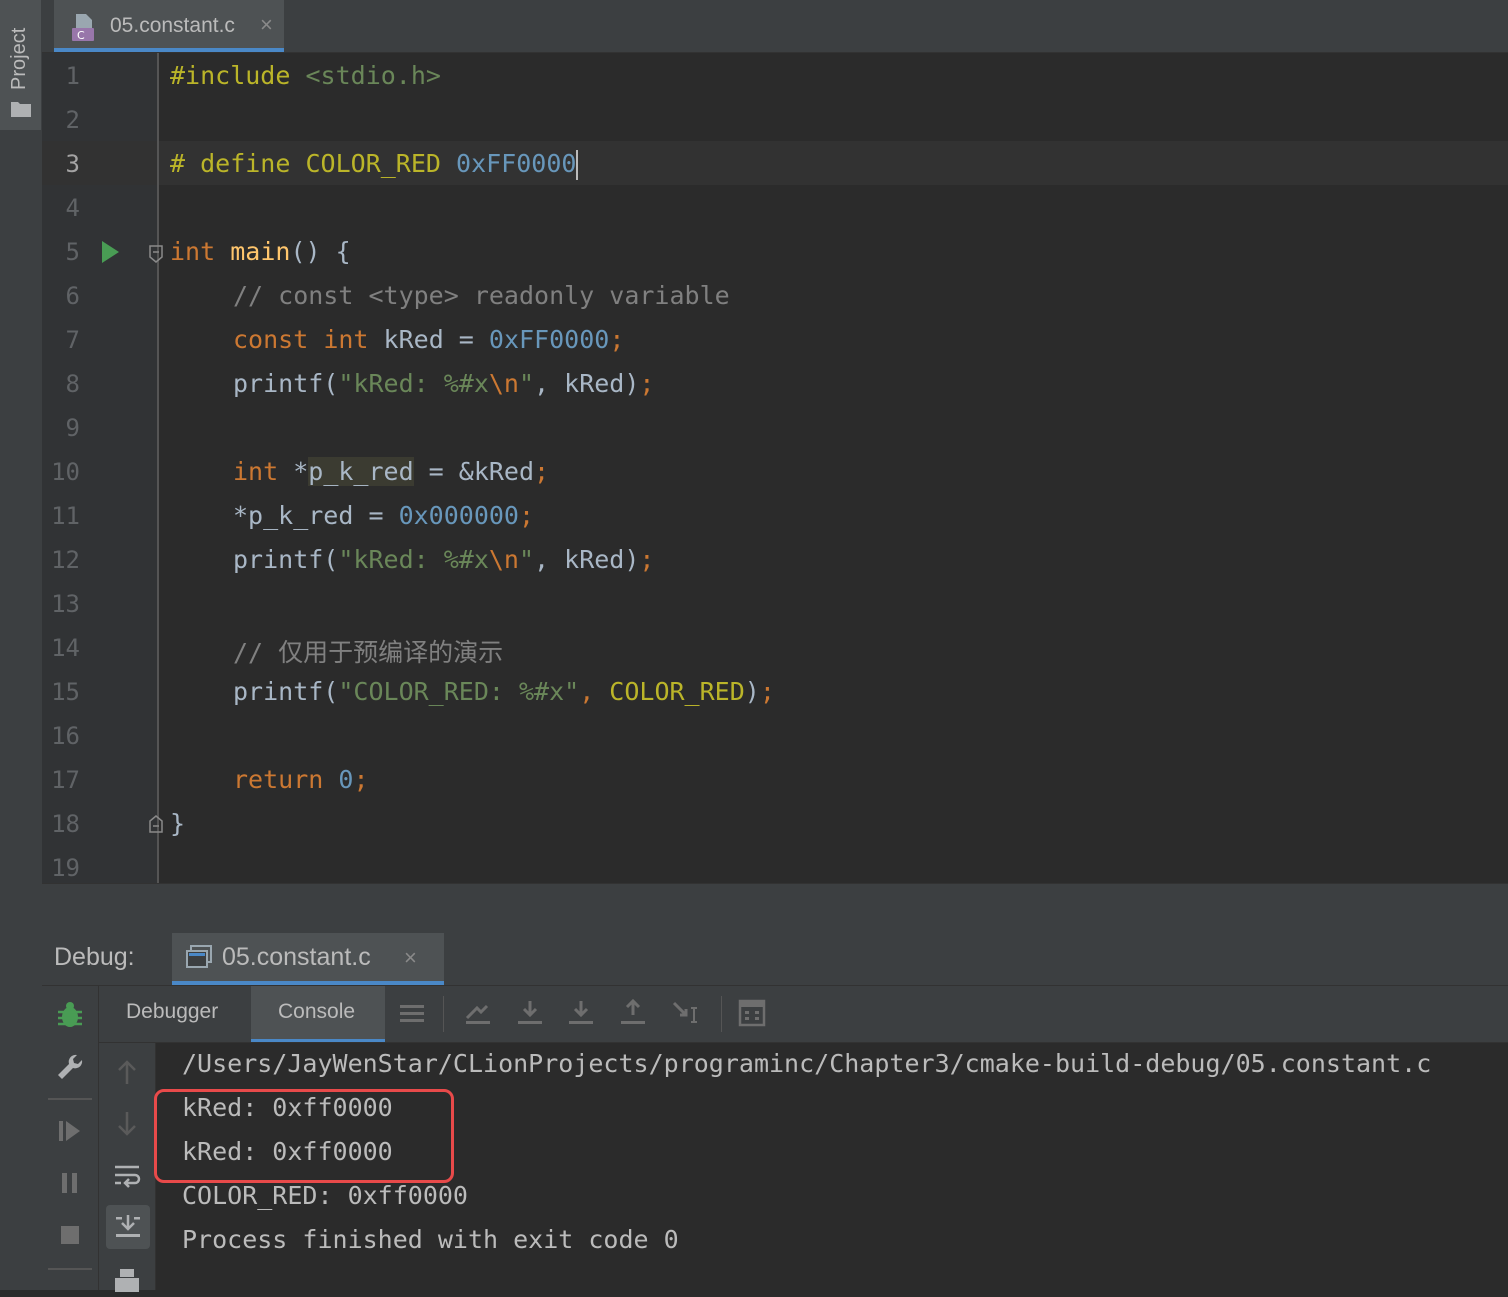  What do you see at coordinates (481, 295) in the screenshot?
I see `code-line-6: // const <type> readonly variable` at bounding box center [481, 295].